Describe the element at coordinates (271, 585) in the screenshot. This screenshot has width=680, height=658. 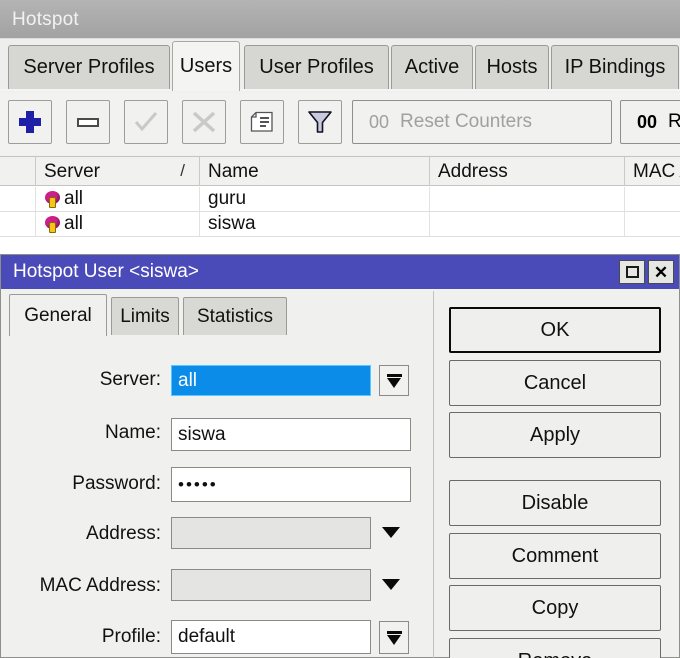
I see `mac-address-input` at that location.